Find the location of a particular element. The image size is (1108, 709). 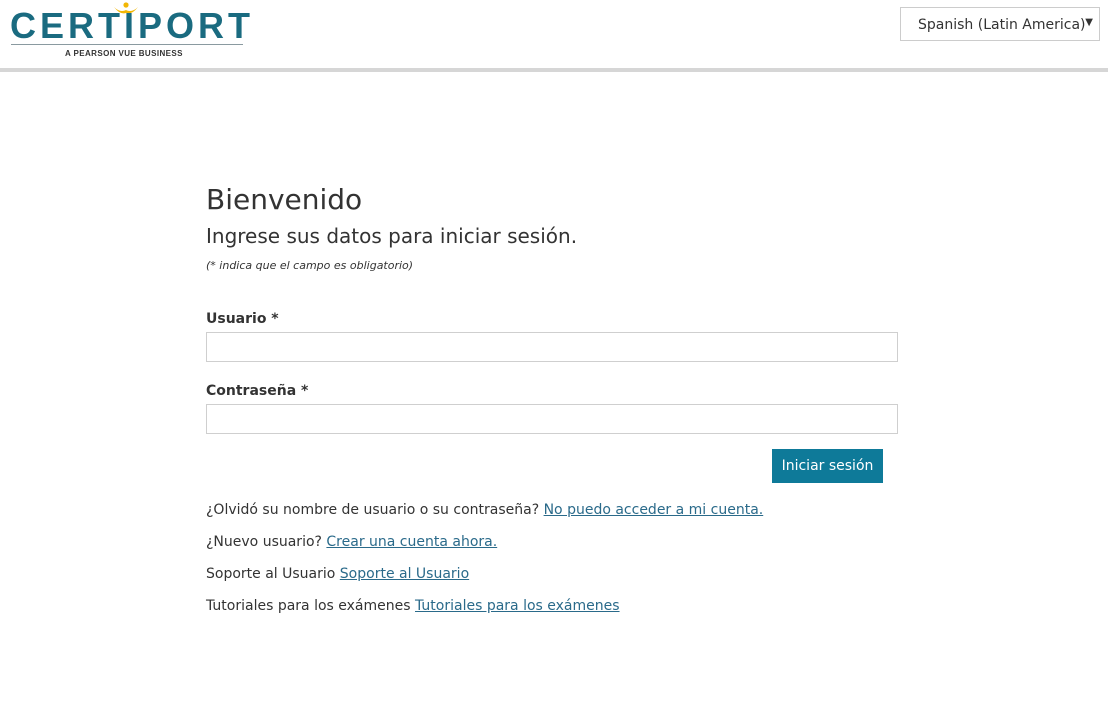

language-select-value: Spanish (Latin America) is located at coordinates (1002, 25).